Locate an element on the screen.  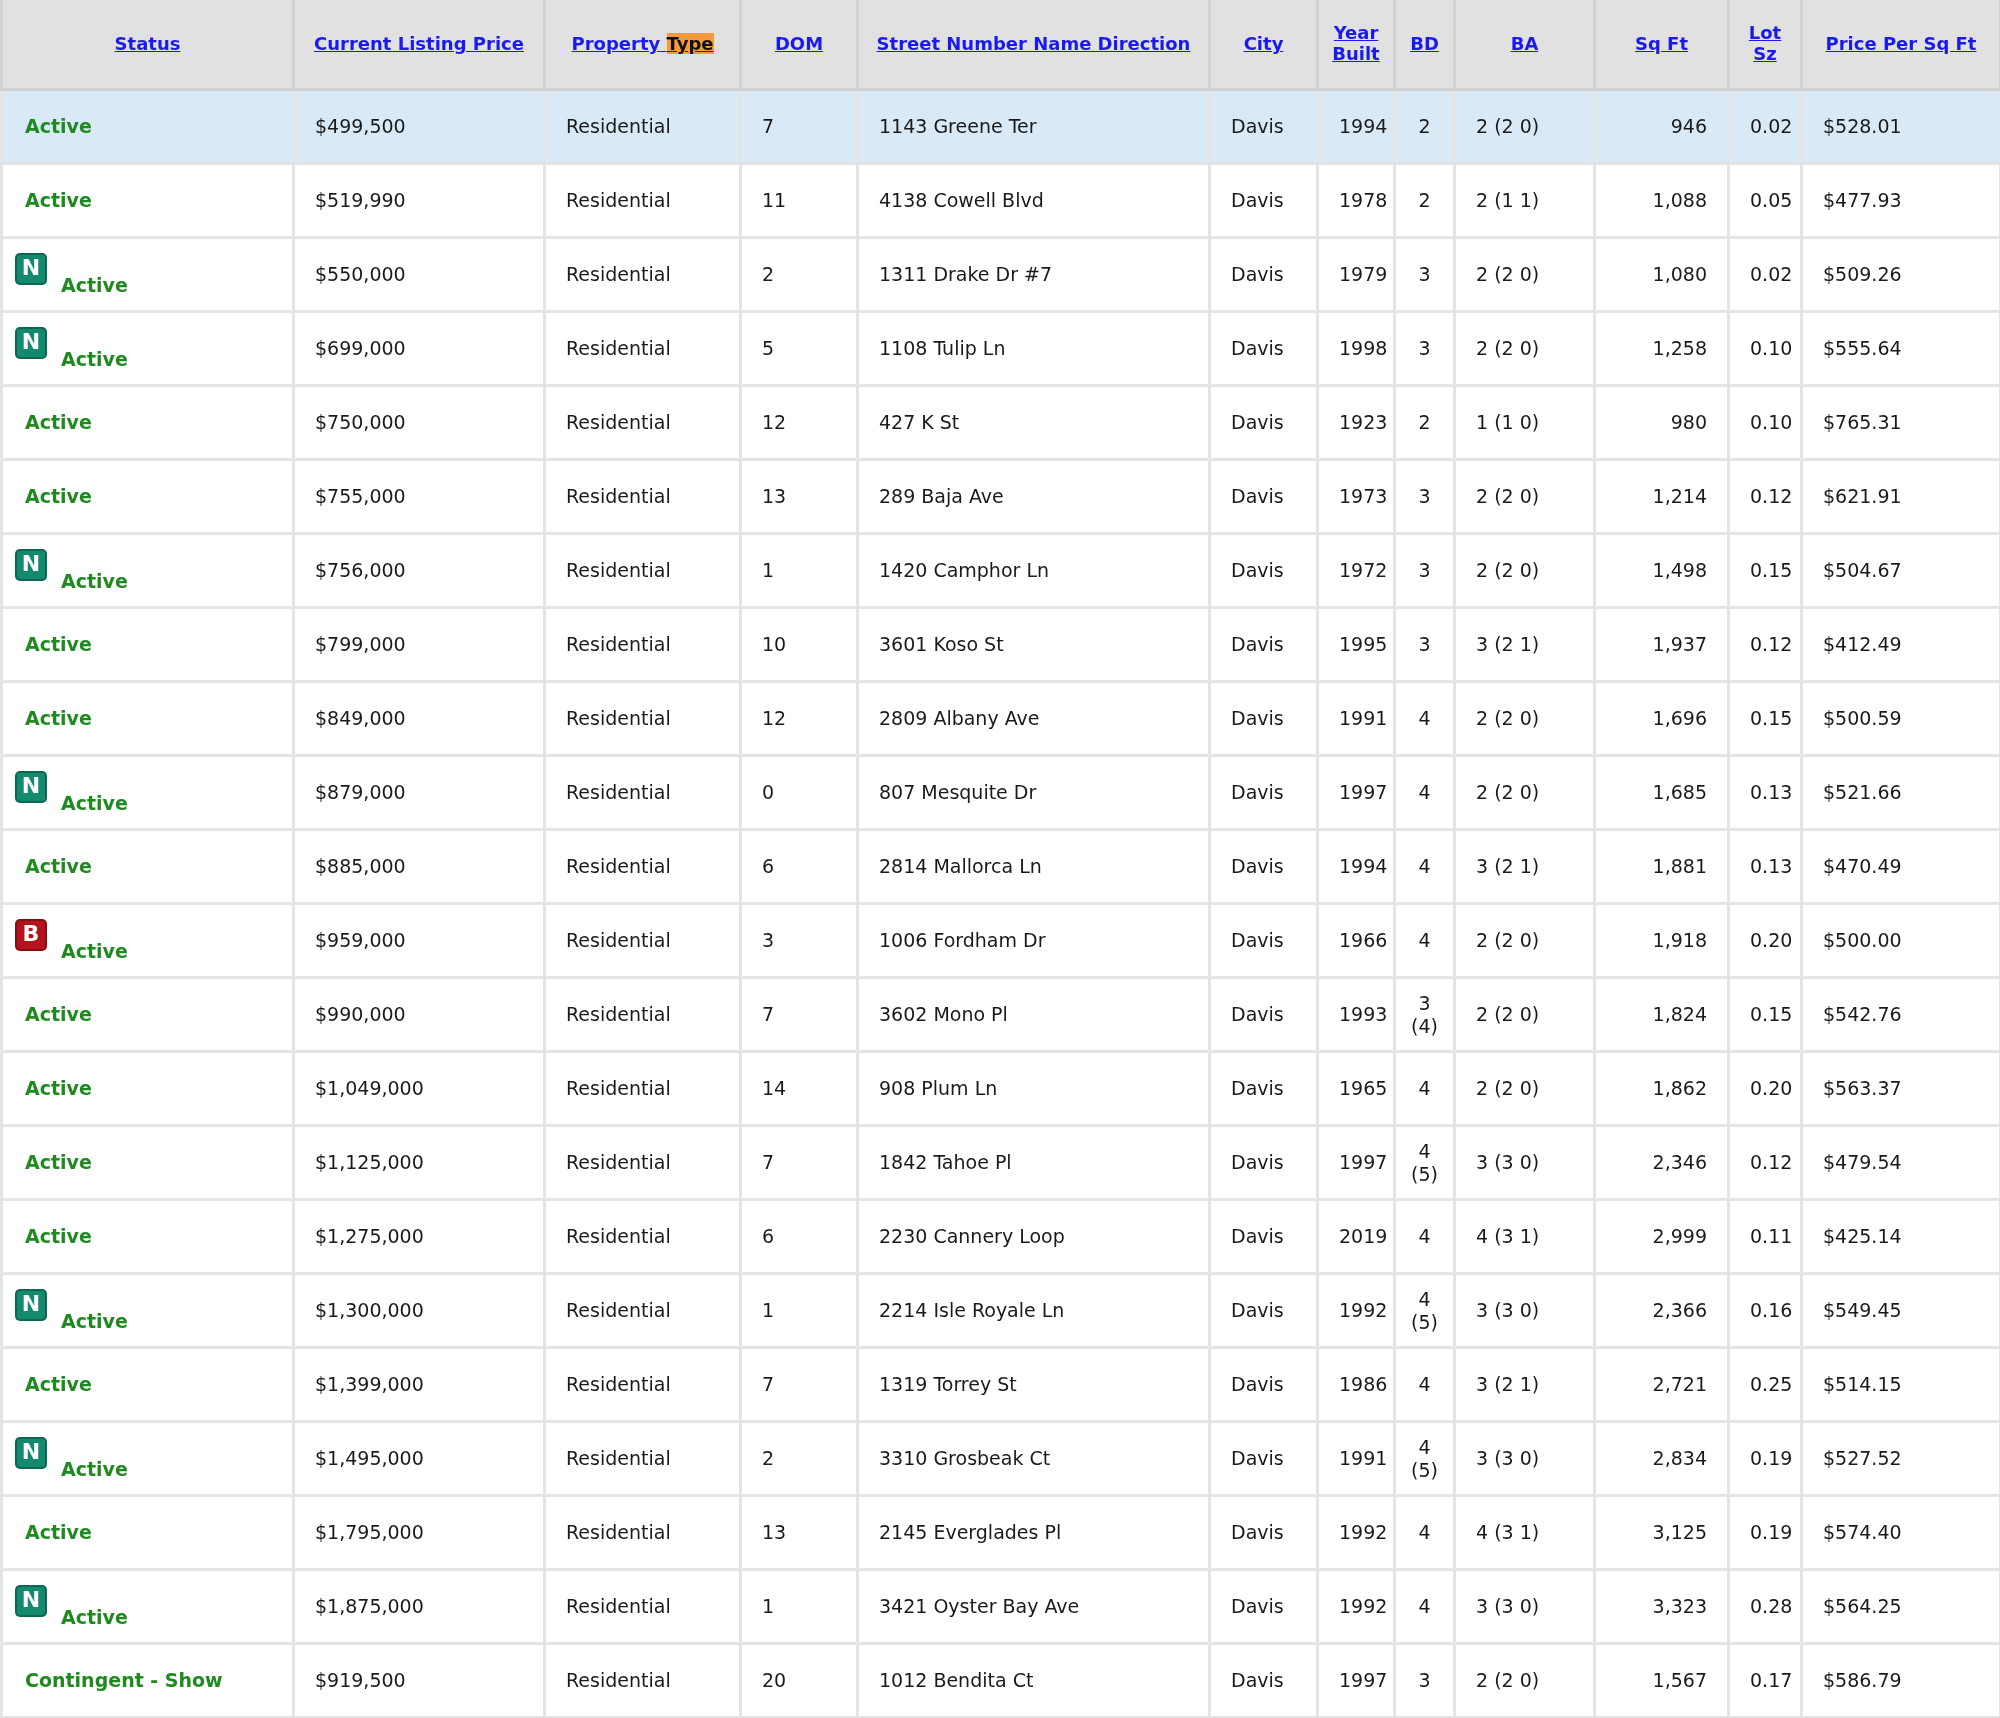
listing-row: Active $755,000 Residential 13 289 Baja Ave Davis 1973 3 2 (2 0) 1,214 0.12 $621.91 is located at coordinates (1000, 496).